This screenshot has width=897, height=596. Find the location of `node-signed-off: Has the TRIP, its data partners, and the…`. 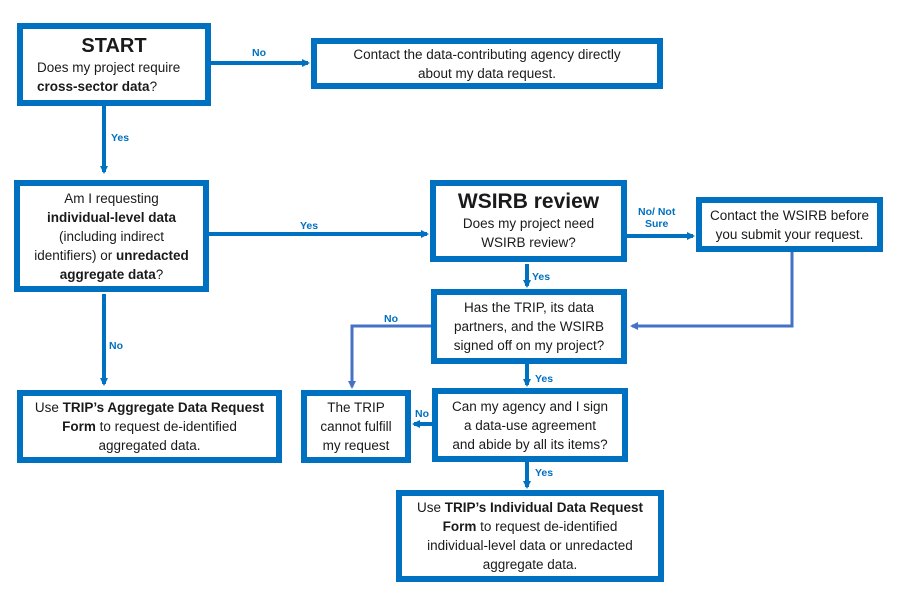

node-signed-off: Has the TRIP, its data partners, and the… is located at coordinates (529, 326).